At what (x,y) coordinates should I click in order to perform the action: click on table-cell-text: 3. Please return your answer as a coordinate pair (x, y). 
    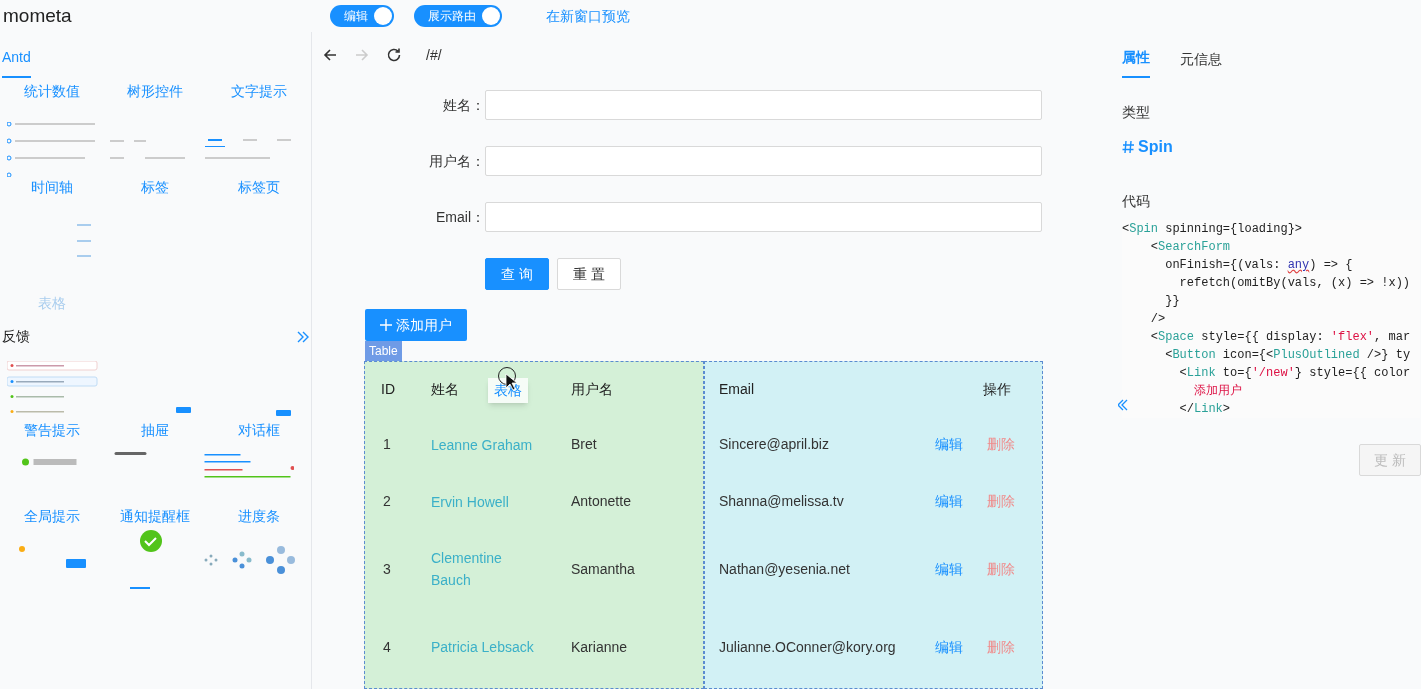
    Looking at the image, I should click on (386, 569).